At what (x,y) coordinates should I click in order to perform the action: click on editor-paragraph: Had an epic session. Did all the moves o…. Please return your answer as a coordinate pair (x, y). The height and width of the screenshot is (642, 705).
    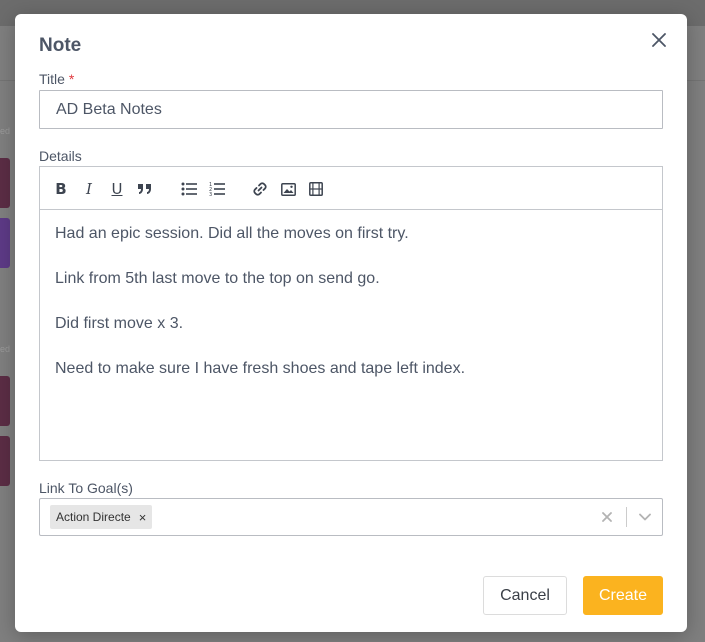
    Looking at the image, I should click on (232, 233).